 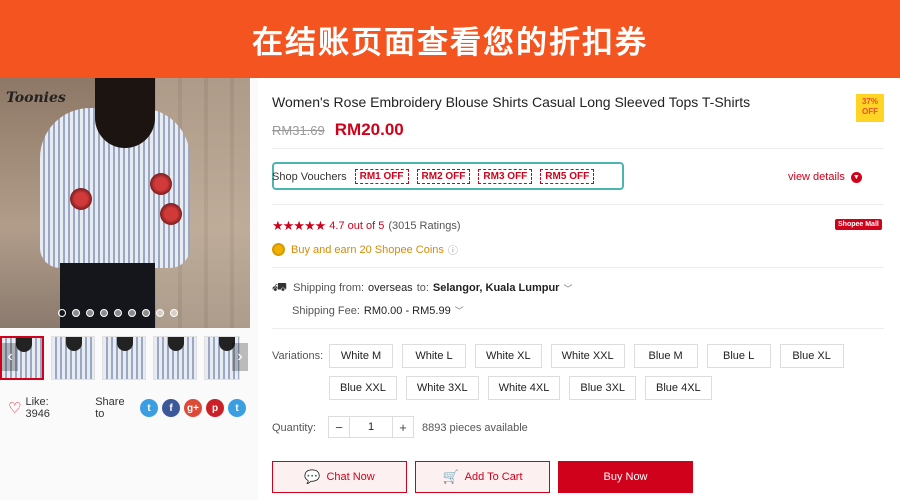 I want to click on social-bar: ♡ Like: 3946 Share to t f g+ p t, so click(x=125, y=408).